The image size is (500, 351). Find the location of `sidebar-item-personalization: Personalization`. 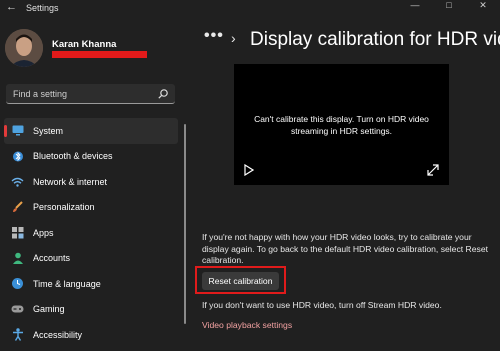

sidebar-item-personalization: Personalization is located at coordinates (91, 208).